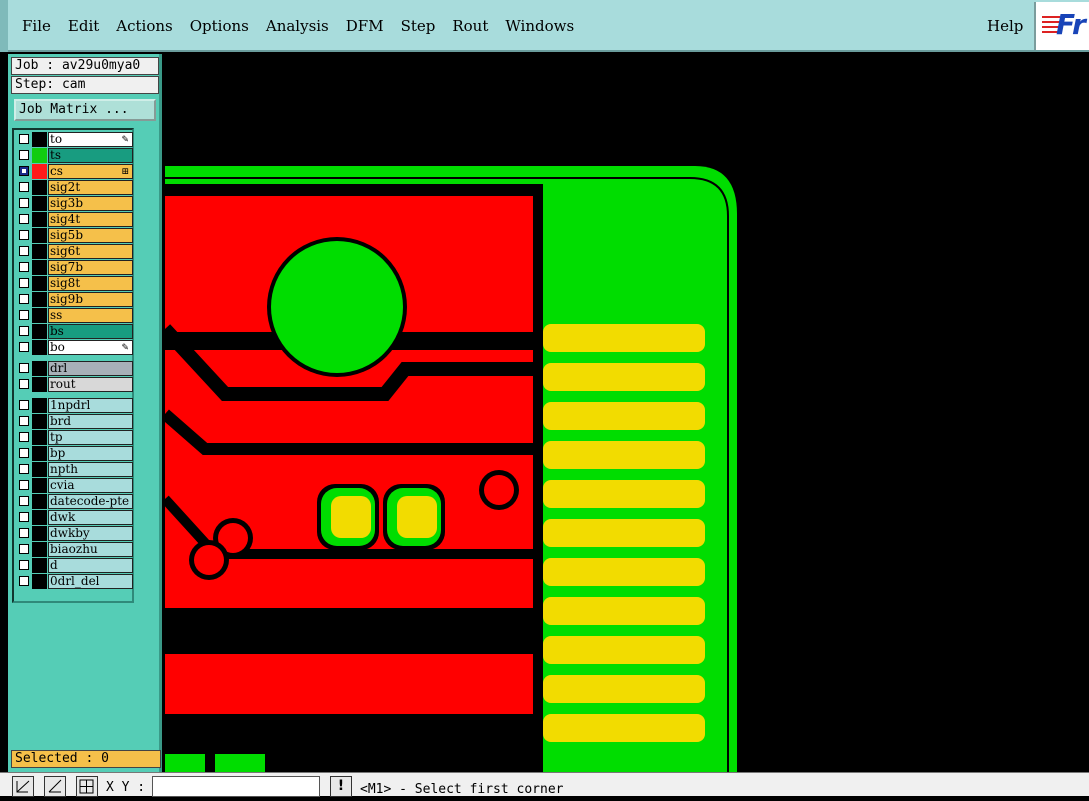 The image size is (1089, 801). I want to click on menu-file: File, so click(36, 26).